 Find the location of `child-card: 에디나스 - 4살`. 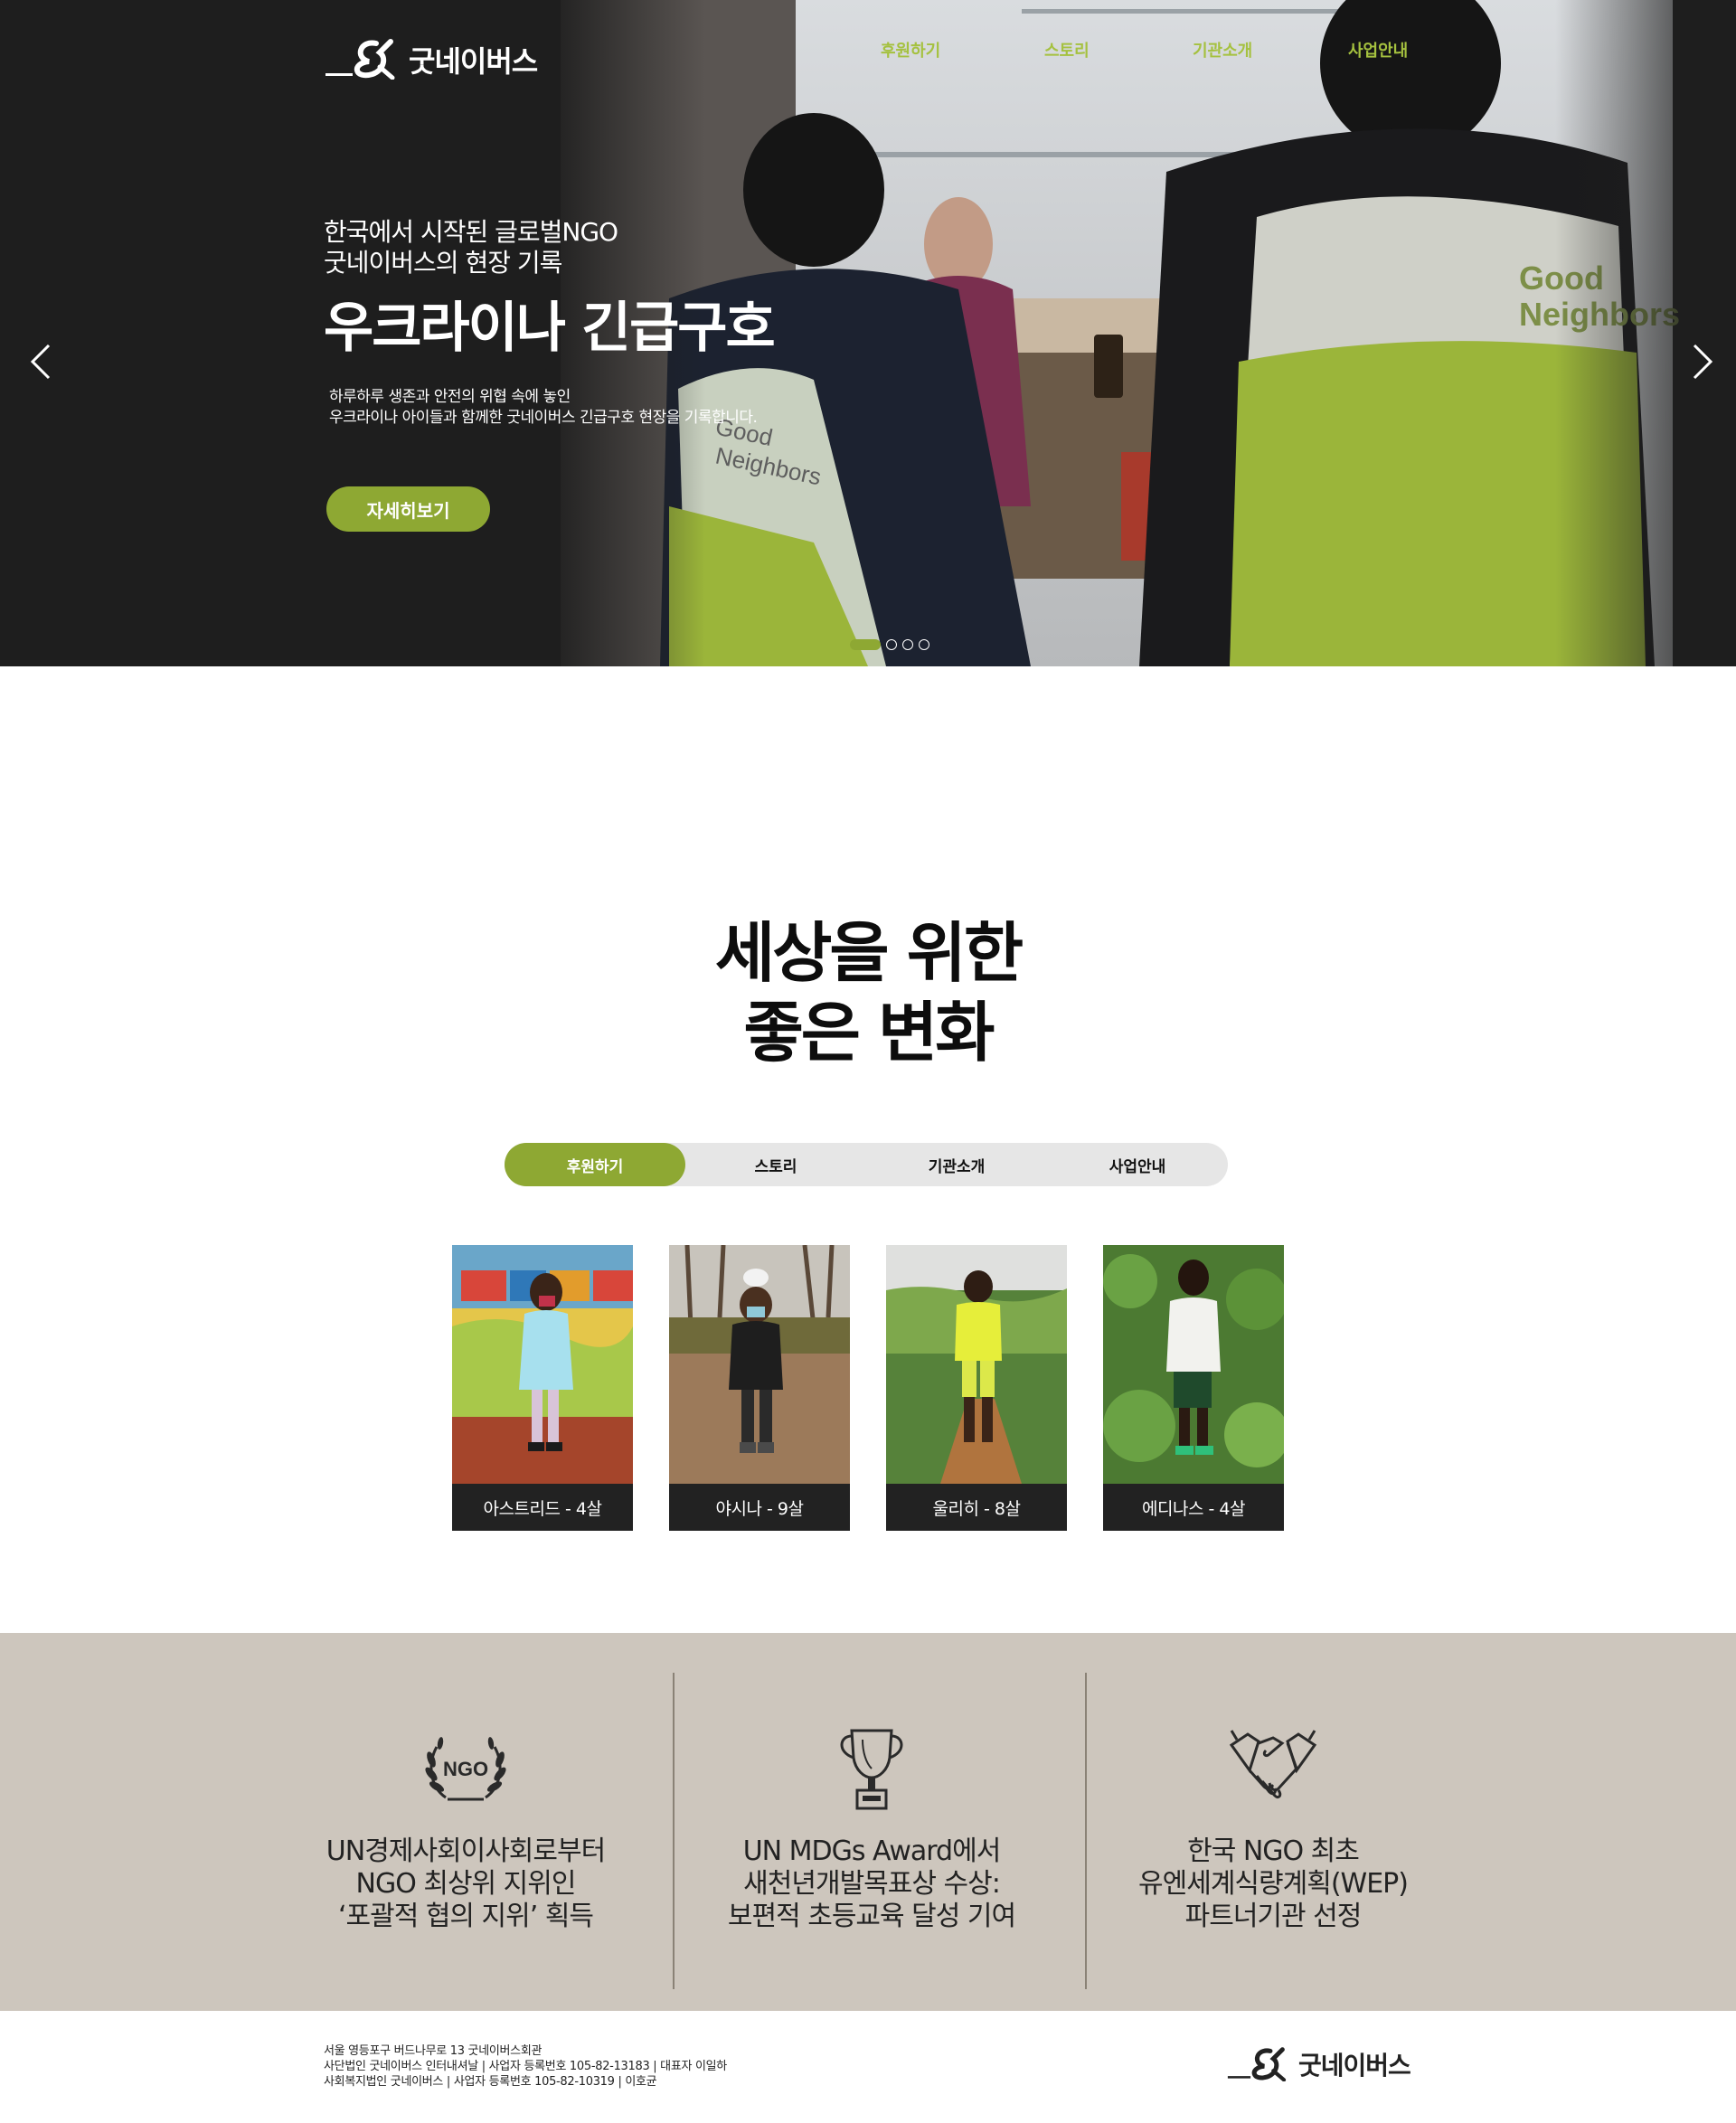

child-card: 에디나스 - 4살 is located at coordinates (1194, 1388).